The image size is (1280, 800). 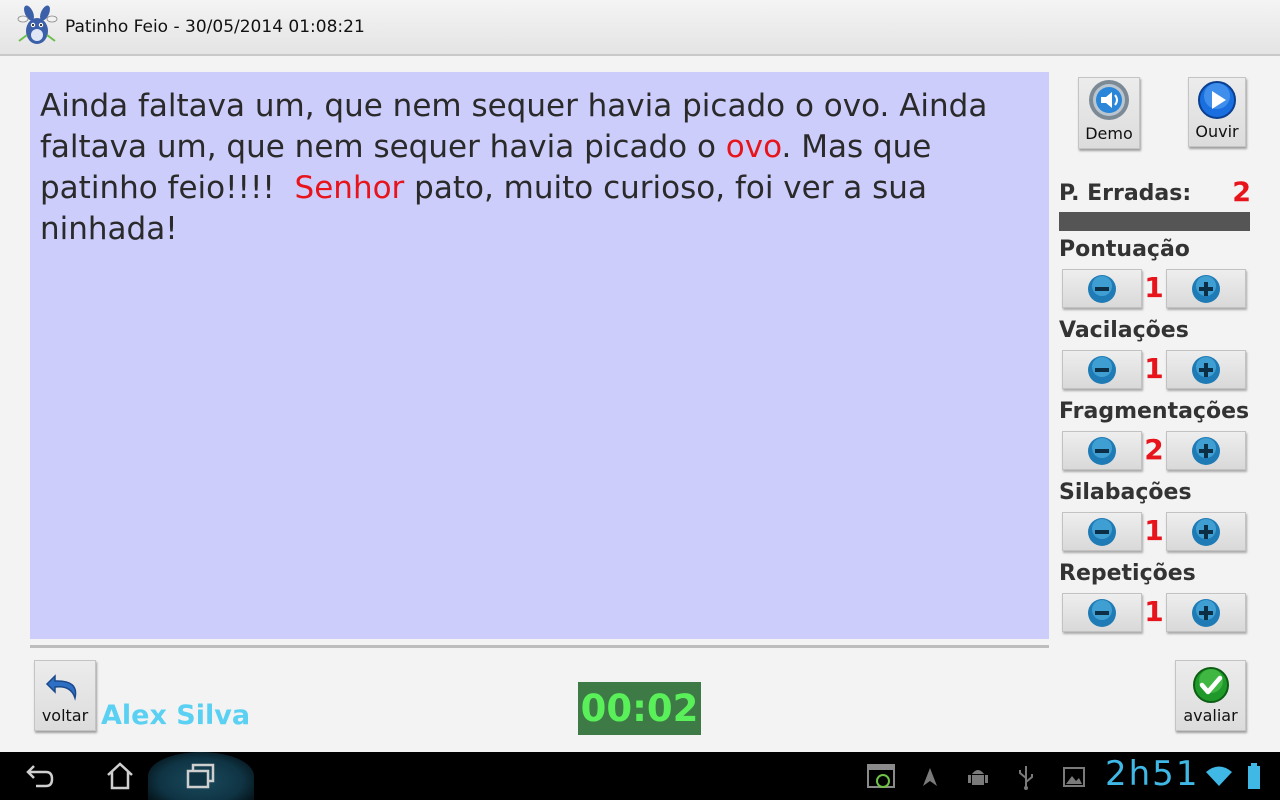 What do you see at coordinates (1026, 778) in the screenshot?
I see `usb-icon` at bounding box center [1026, 778].